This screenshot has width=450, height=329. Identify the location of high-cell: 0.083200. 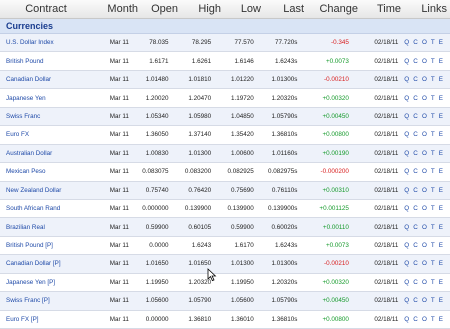
(198, 172).